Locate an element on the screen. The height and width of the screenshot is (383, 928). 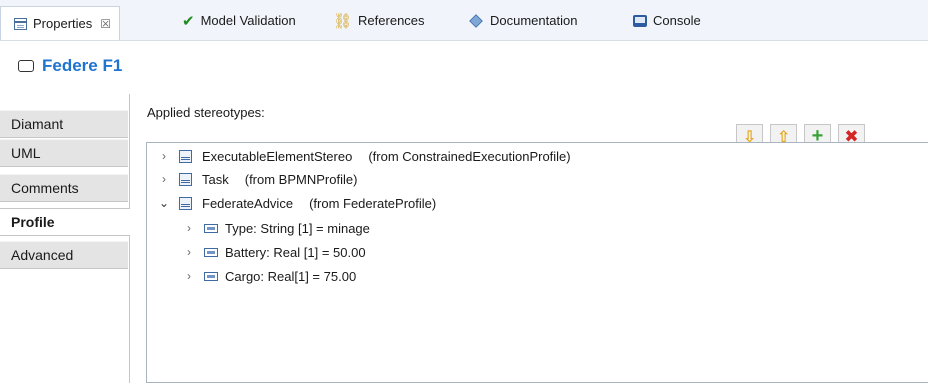
tree-item-stereotype: › Task (from BPMNProfile) is located at coordinates (257, 179).